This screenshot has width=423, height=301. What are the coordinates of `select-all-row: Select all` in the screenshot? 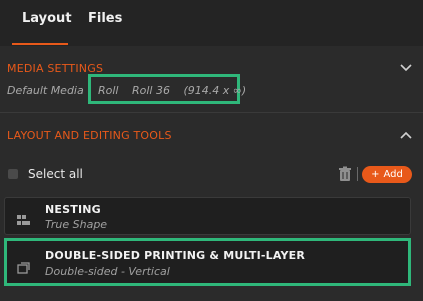 It's located at (45, 174).